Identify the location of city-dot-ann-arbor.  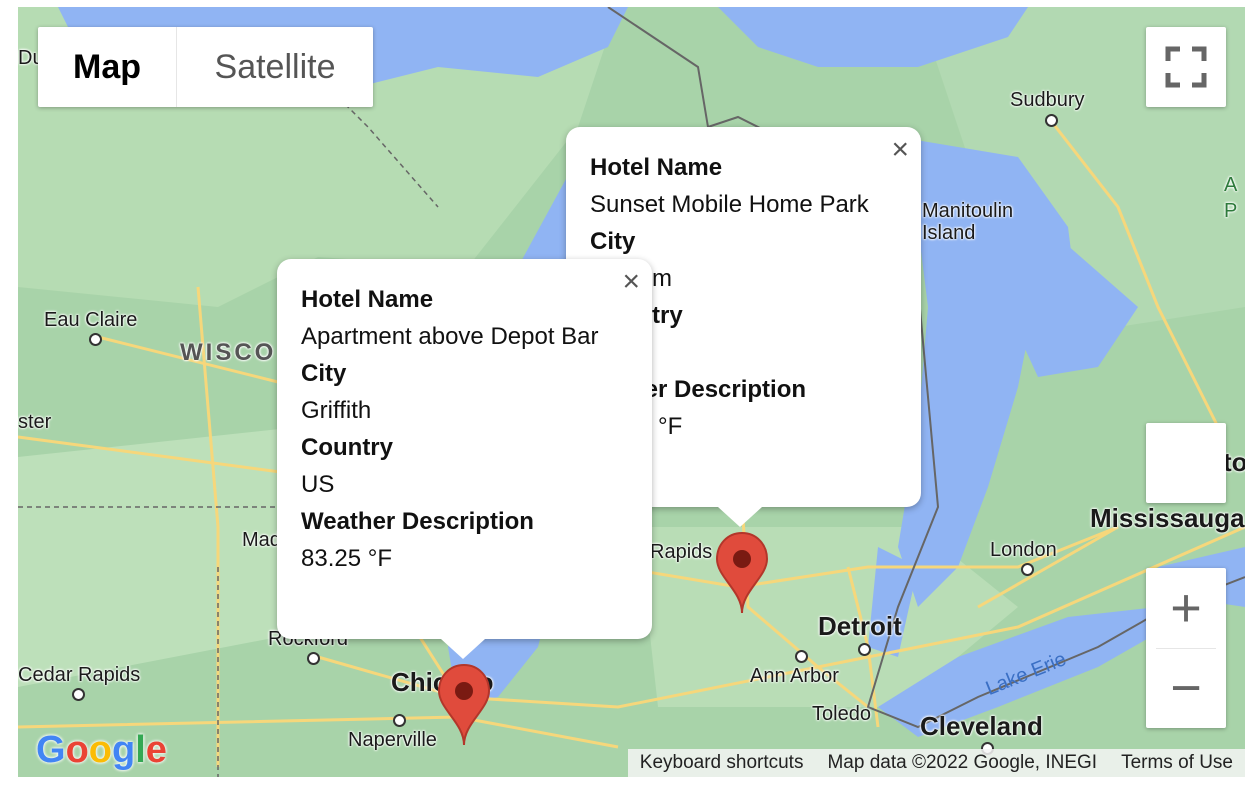
(801, 656).